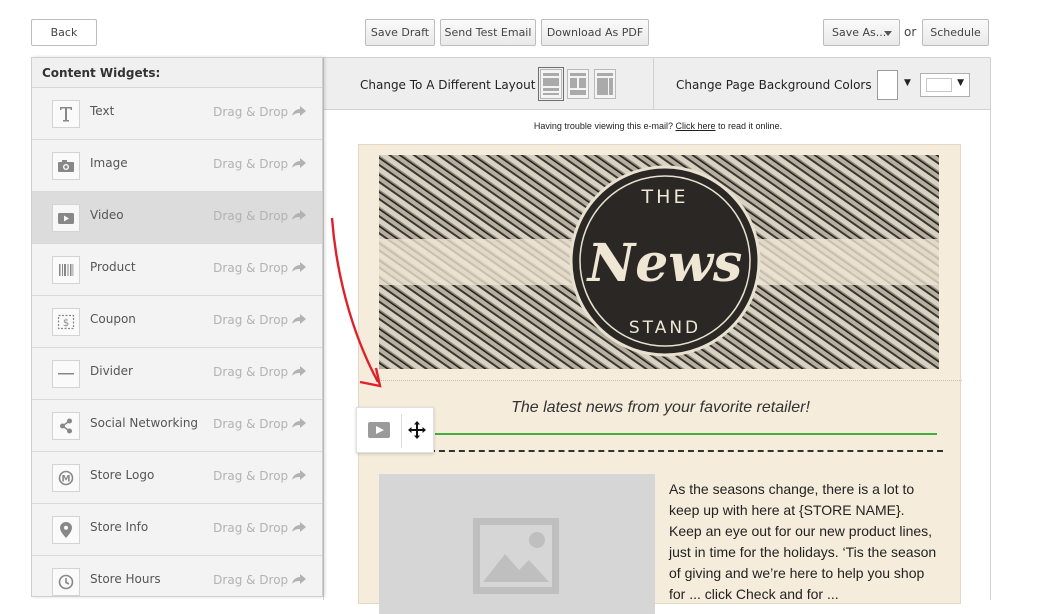 The height and width of the screenshot is (614, 1052). I want to click on video-widget-drag-handle, so click(395, 430).